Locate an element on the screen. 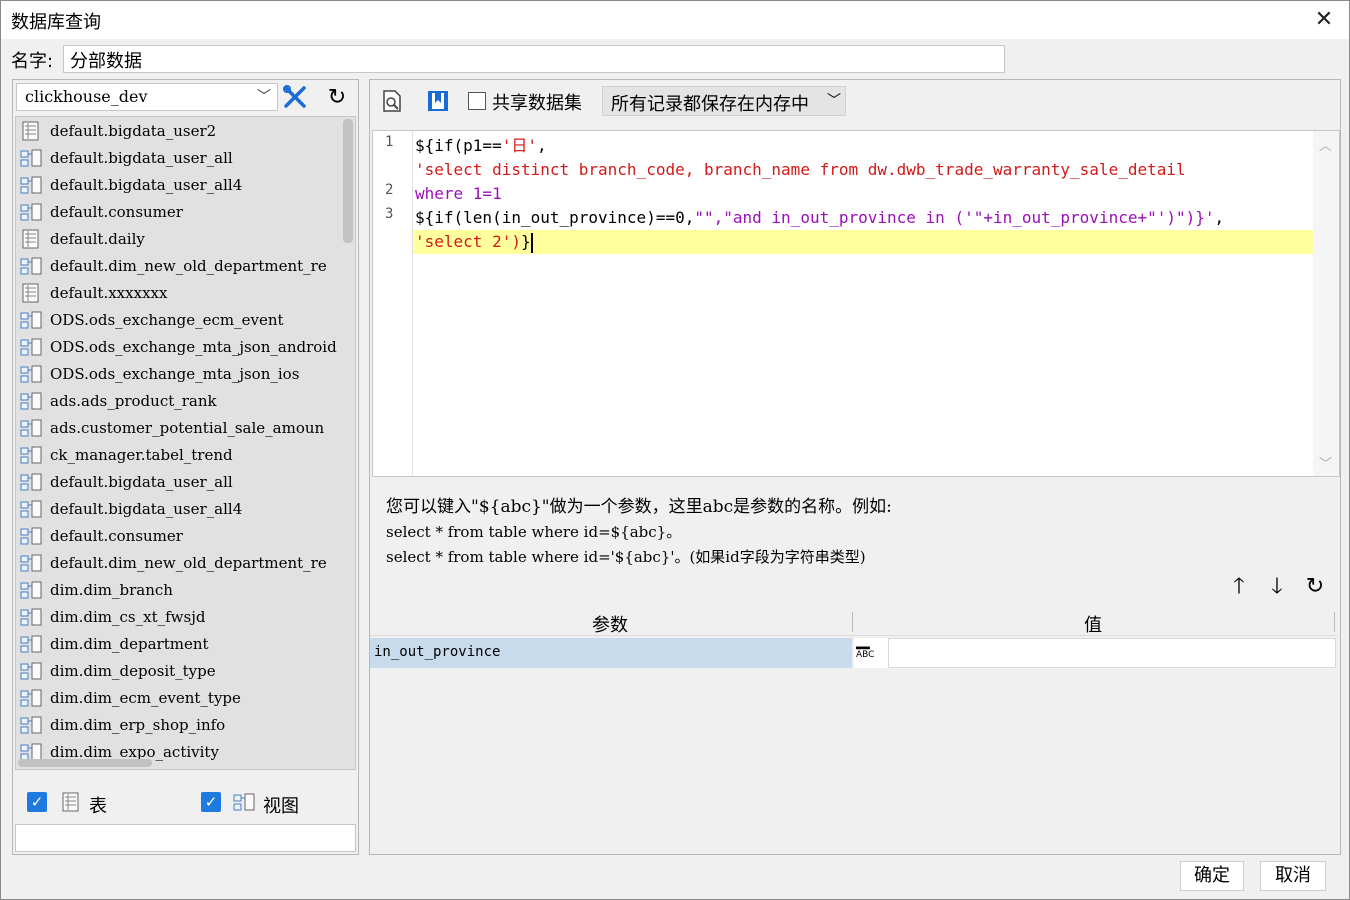 Image resolution: width=1350 pixels, height=900 pixels. tree-item: ads.ads_product_rank is located at coordinates (185, 400).